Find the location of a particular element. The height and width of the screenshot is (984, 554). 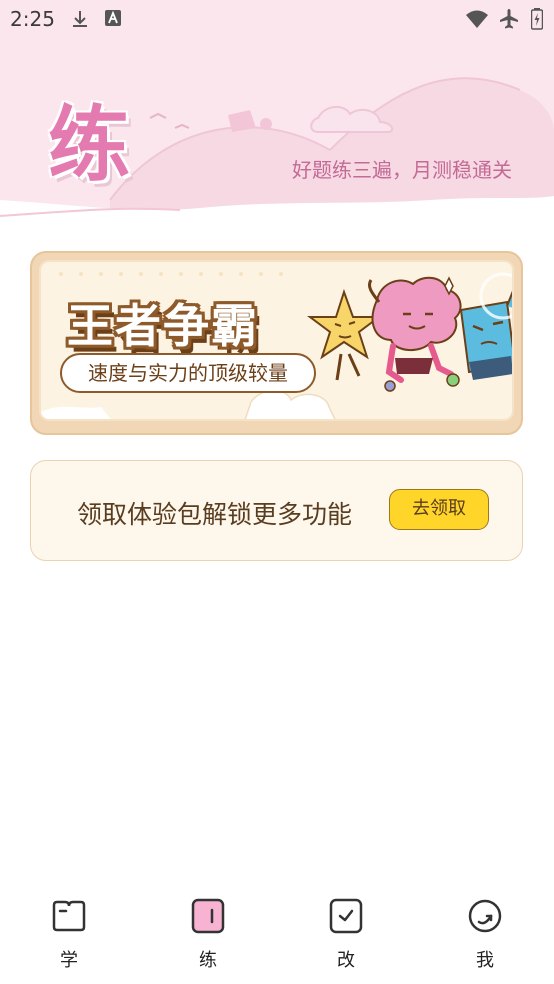

accessibility-icon is located at coordinates (113, 18).